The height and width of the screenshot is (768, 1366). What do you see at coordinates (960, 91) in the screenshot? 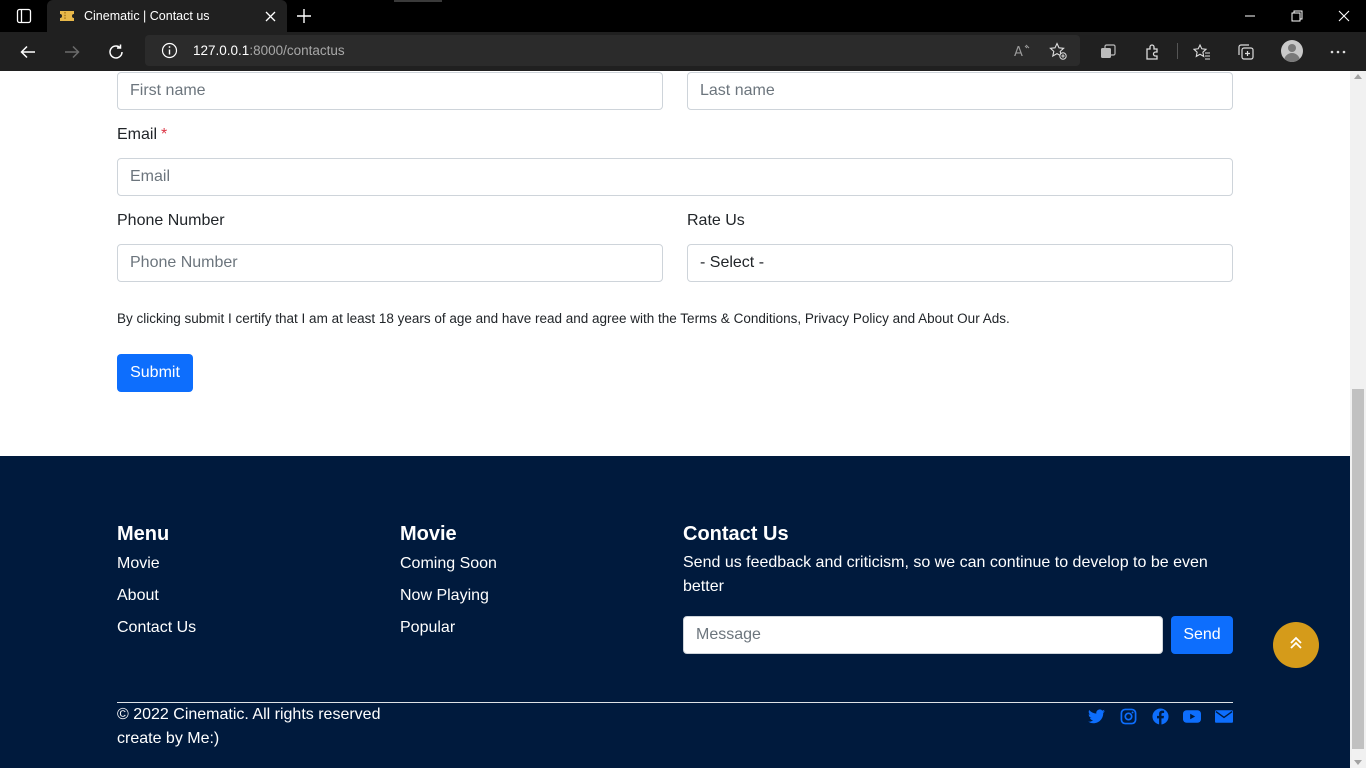
I see `last-name-input` at bounding box center [960, 91].